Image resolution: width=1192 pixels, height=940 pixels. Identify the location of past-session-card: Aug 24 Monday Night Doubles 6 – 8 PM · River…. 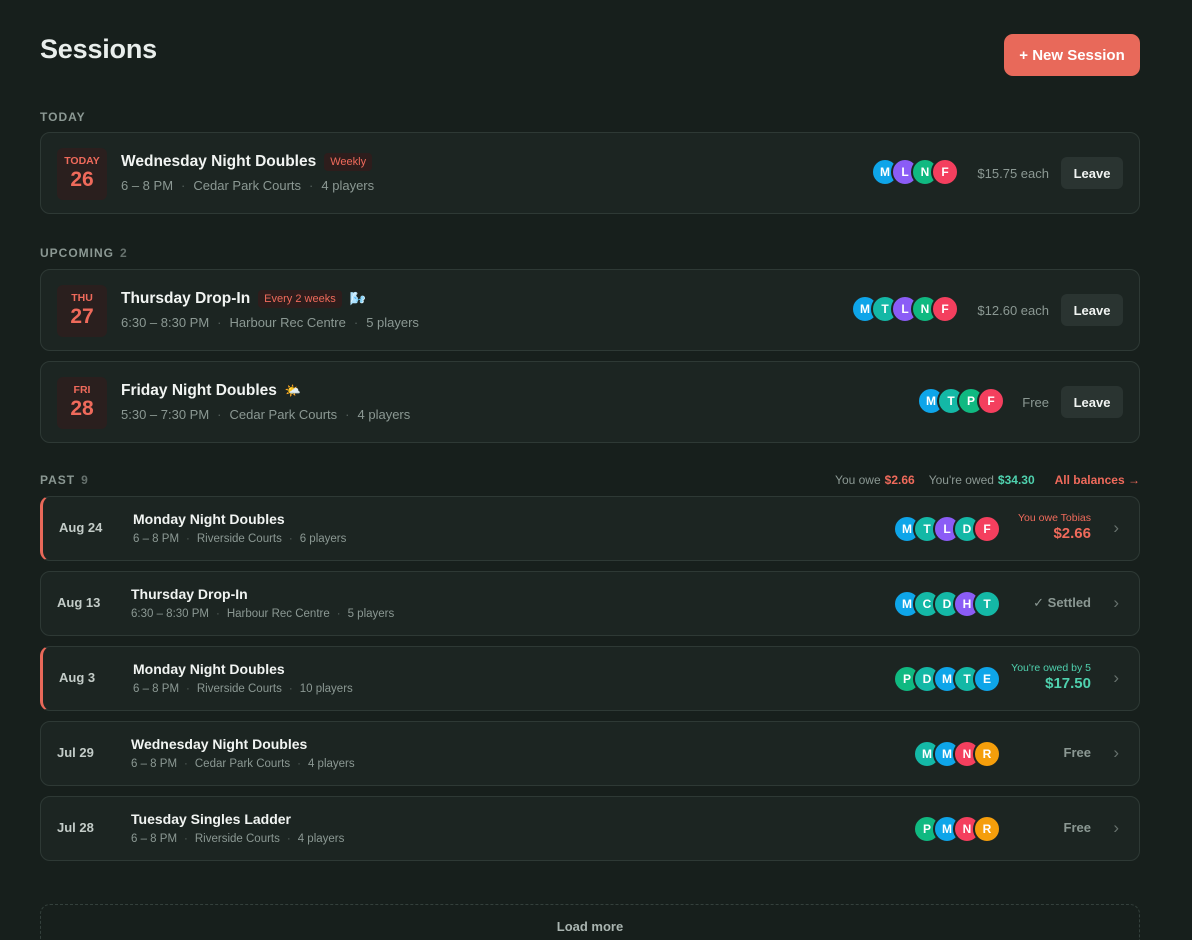
(590, 528).